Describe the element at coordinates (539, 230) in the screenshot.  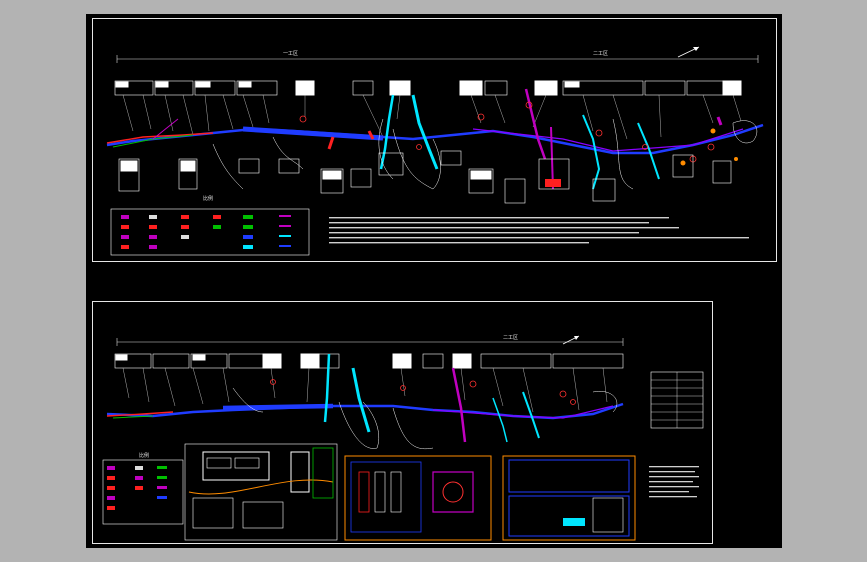
I see `notes-text-block` at that location.